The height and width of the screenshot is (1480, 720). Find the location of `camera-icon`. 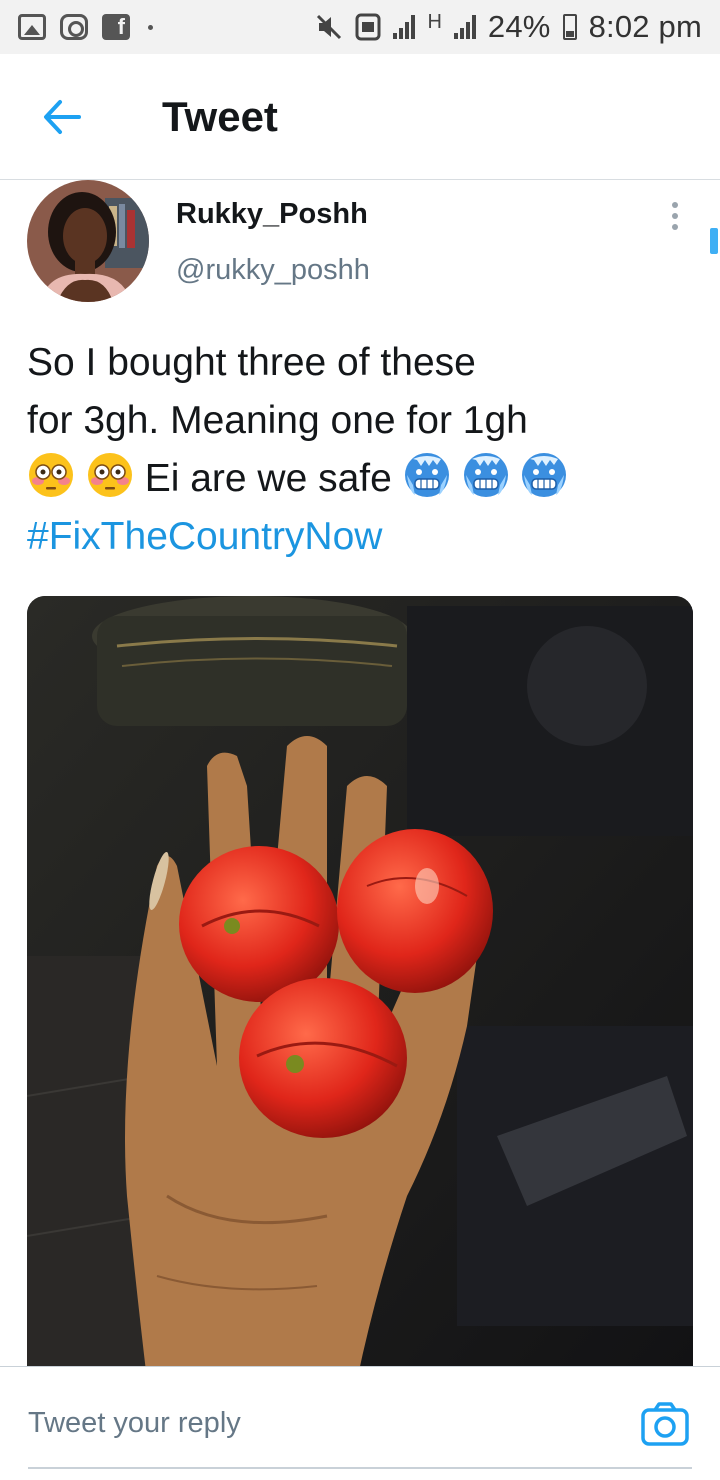

camera-icon is located at coordinates (665, 1424).